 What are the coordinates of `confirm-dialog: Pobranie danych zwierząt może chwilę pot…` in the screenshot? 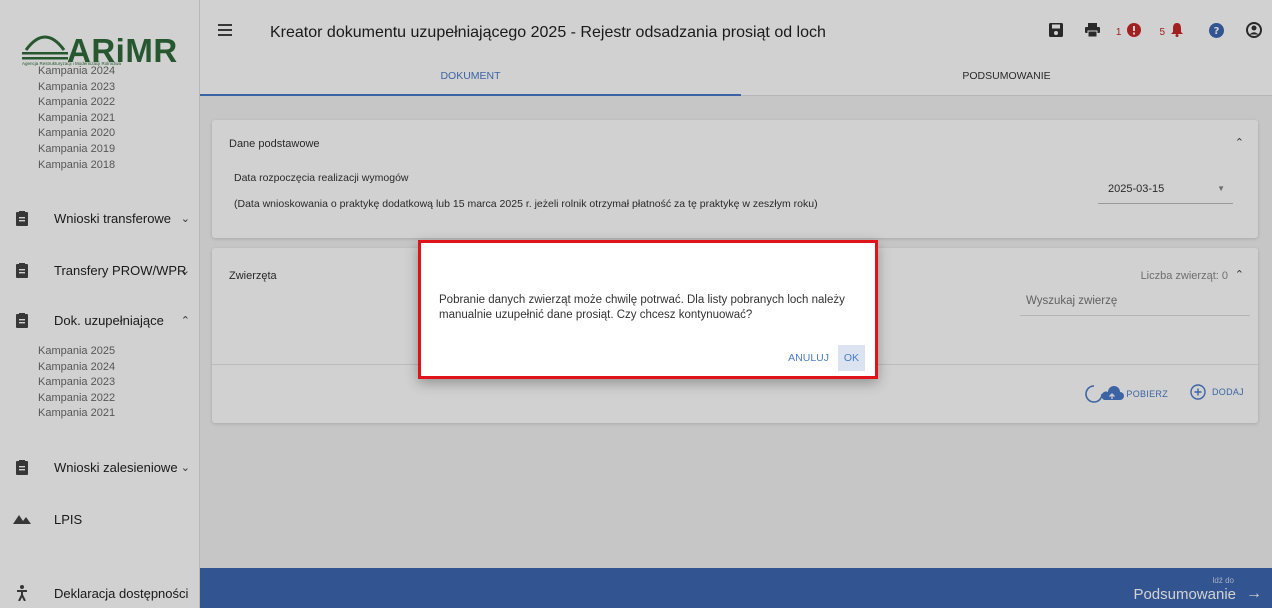 It's located at (648, 309).